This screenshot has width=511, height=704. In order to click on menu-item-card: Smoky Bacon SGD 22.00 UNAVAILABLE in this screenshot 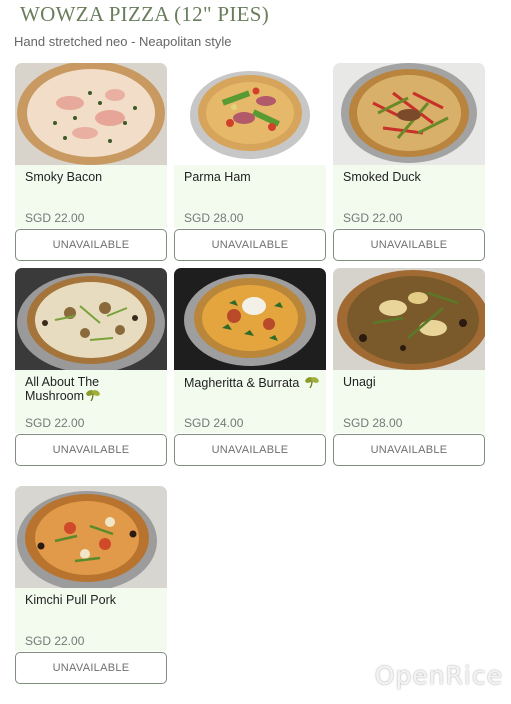, I will do `click(91, 162)`.